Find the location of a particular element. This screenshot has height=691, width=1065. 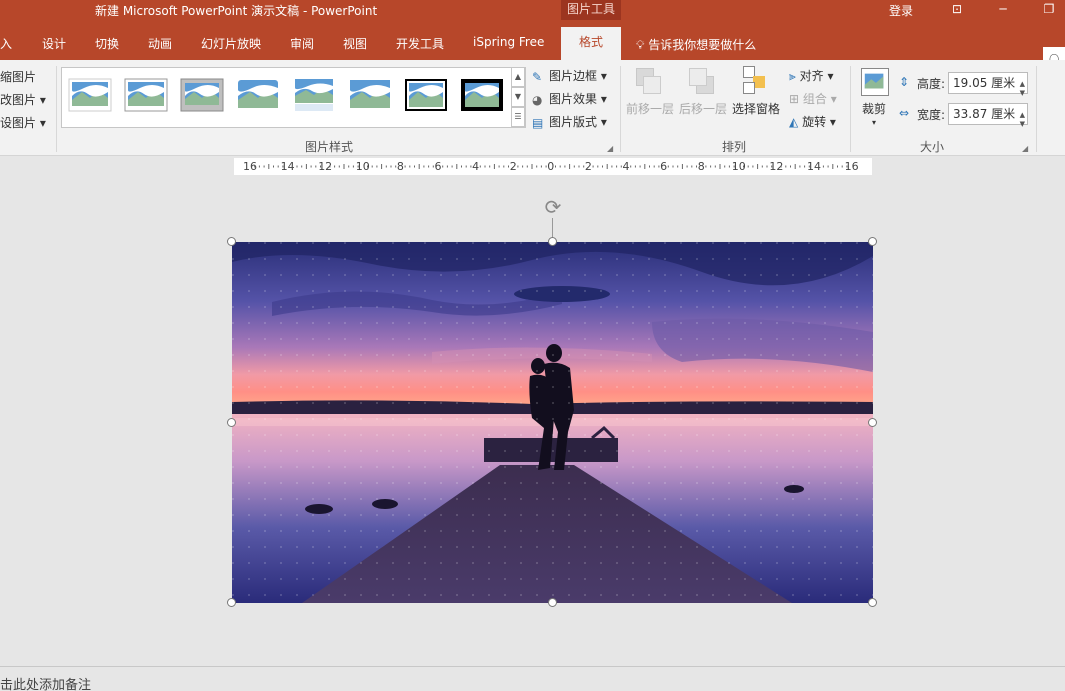

width-input: 33.87 厘米 ▲ ▼ is located at coordinates (988, 115).